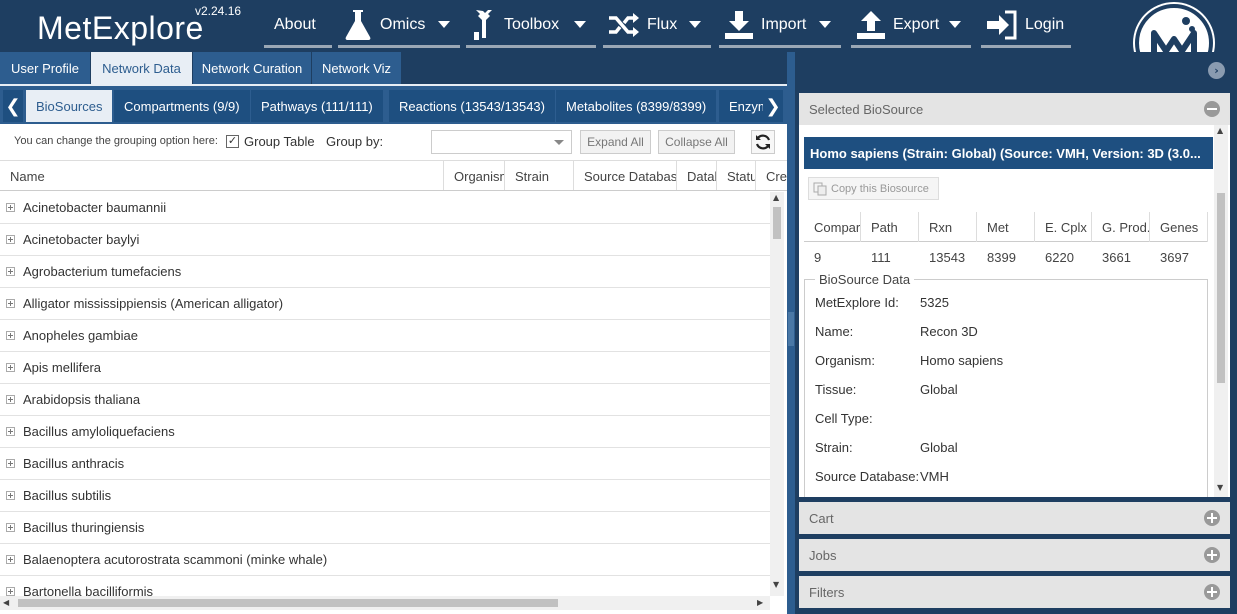  What do you see at coordinates (1063, 227) in the screenshot?
I see `stats-col-header: E. Cplx` at bounding box center [1063, 227].